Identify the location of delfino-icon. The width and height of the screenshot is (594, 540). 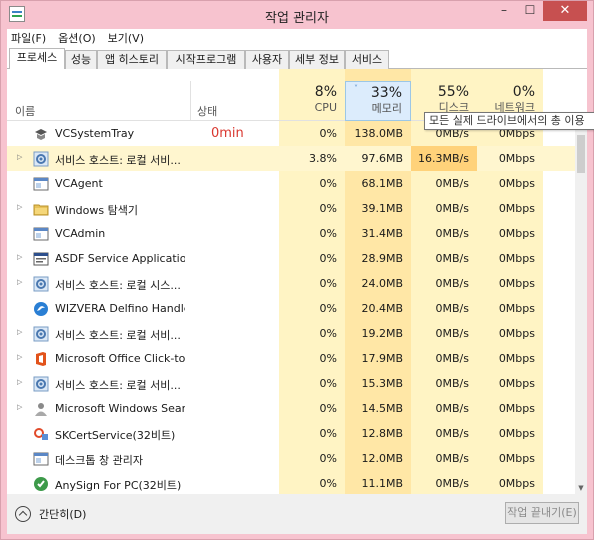
(41, 309).